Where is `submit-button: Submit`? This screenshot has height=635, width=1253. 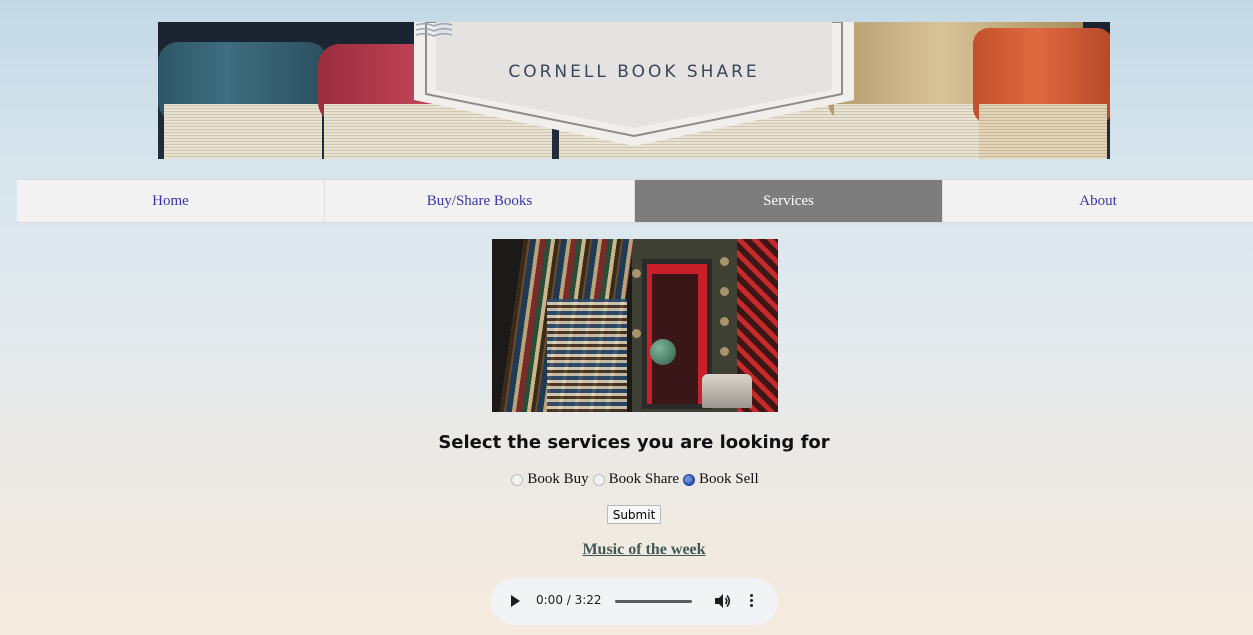 submit-button: Submit is located at coordinates (634, 514).